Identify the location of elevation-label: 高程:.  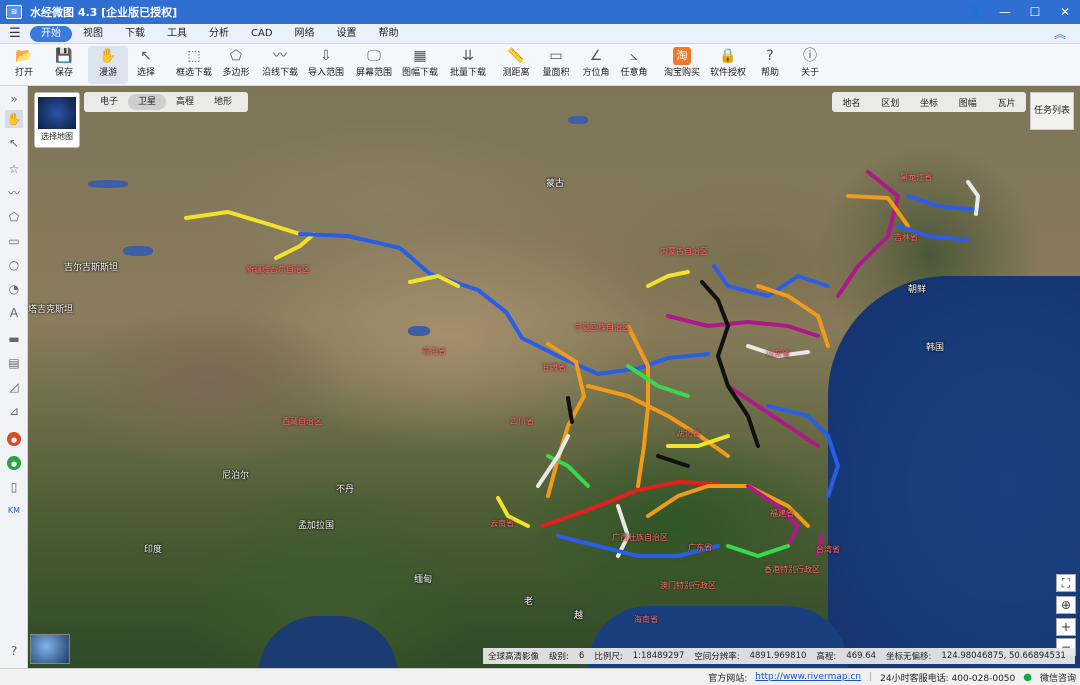
(826, 657).